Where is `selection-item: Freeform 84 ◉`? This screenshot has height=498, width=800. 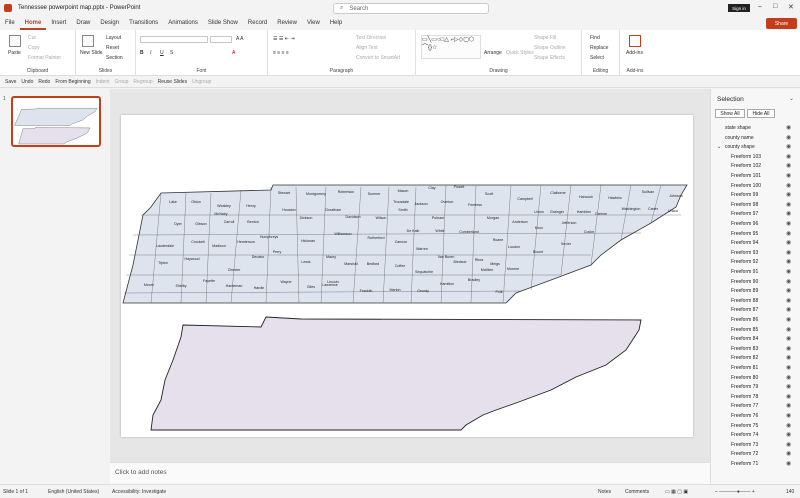 selection-item: Freeform 84 ◉ is located at coordinates (755, 339).